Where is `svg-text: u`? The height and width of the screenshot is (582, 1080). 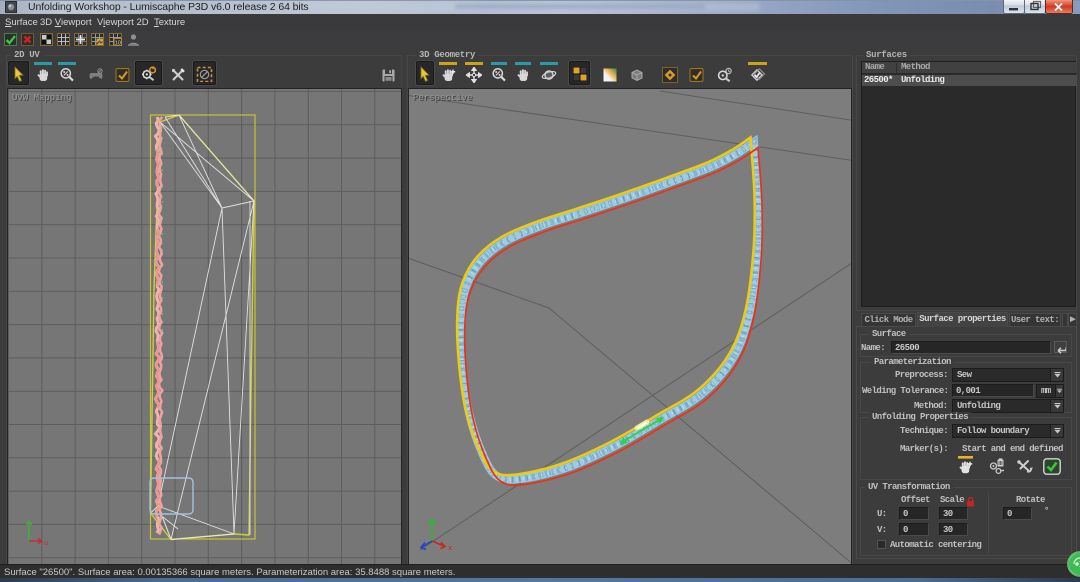
svg-text: u is located at coordinates (46, 544).